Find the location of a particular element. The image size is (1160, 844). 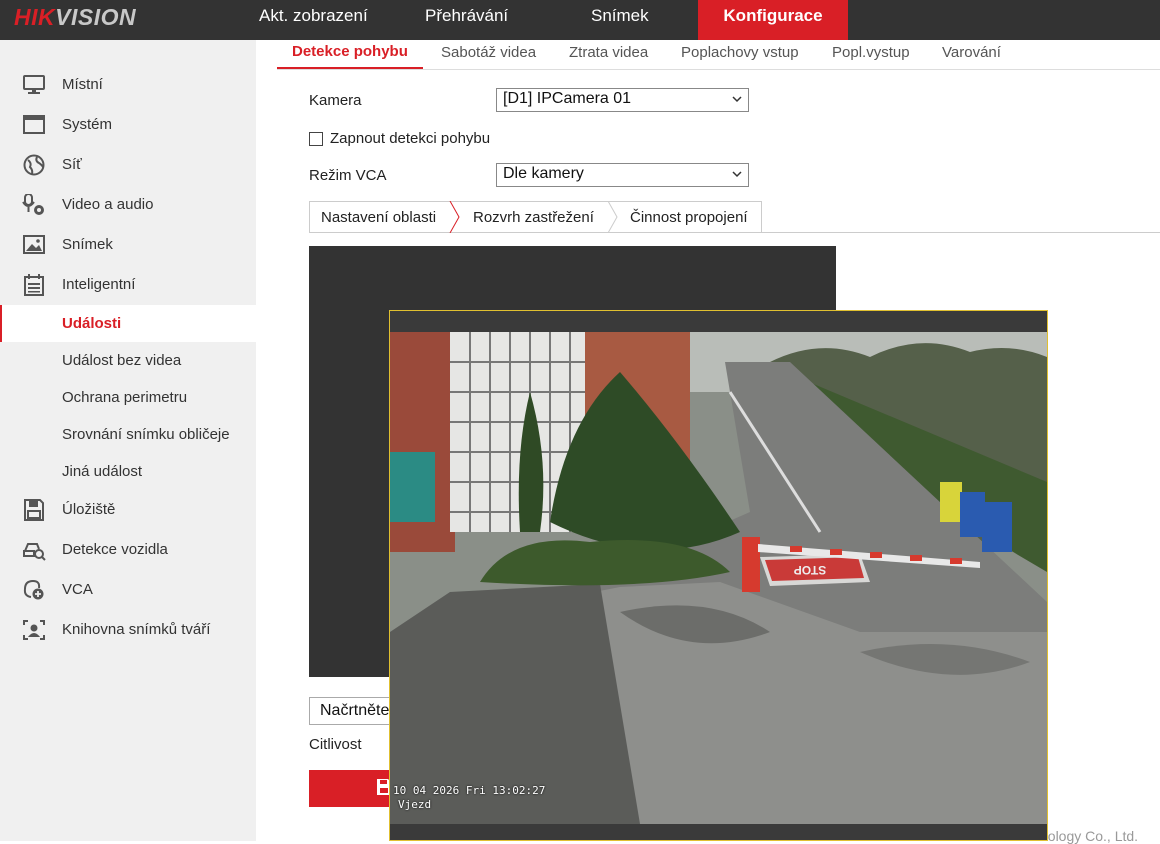

window-icon is located at coordinates (34, 124).